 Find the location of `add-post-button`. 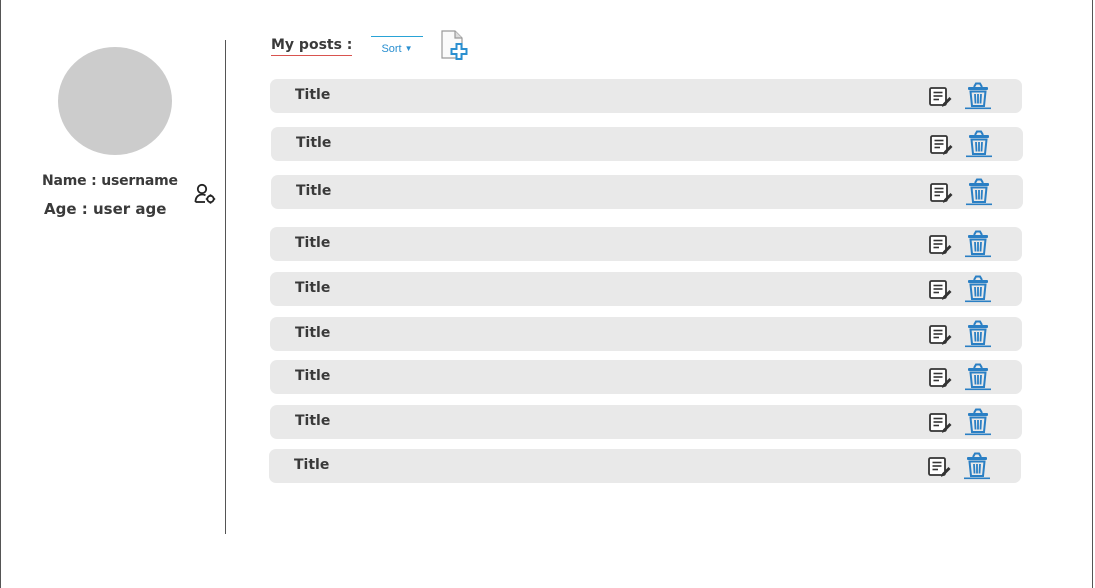

add-post-button is located at coordinates (455, 46).